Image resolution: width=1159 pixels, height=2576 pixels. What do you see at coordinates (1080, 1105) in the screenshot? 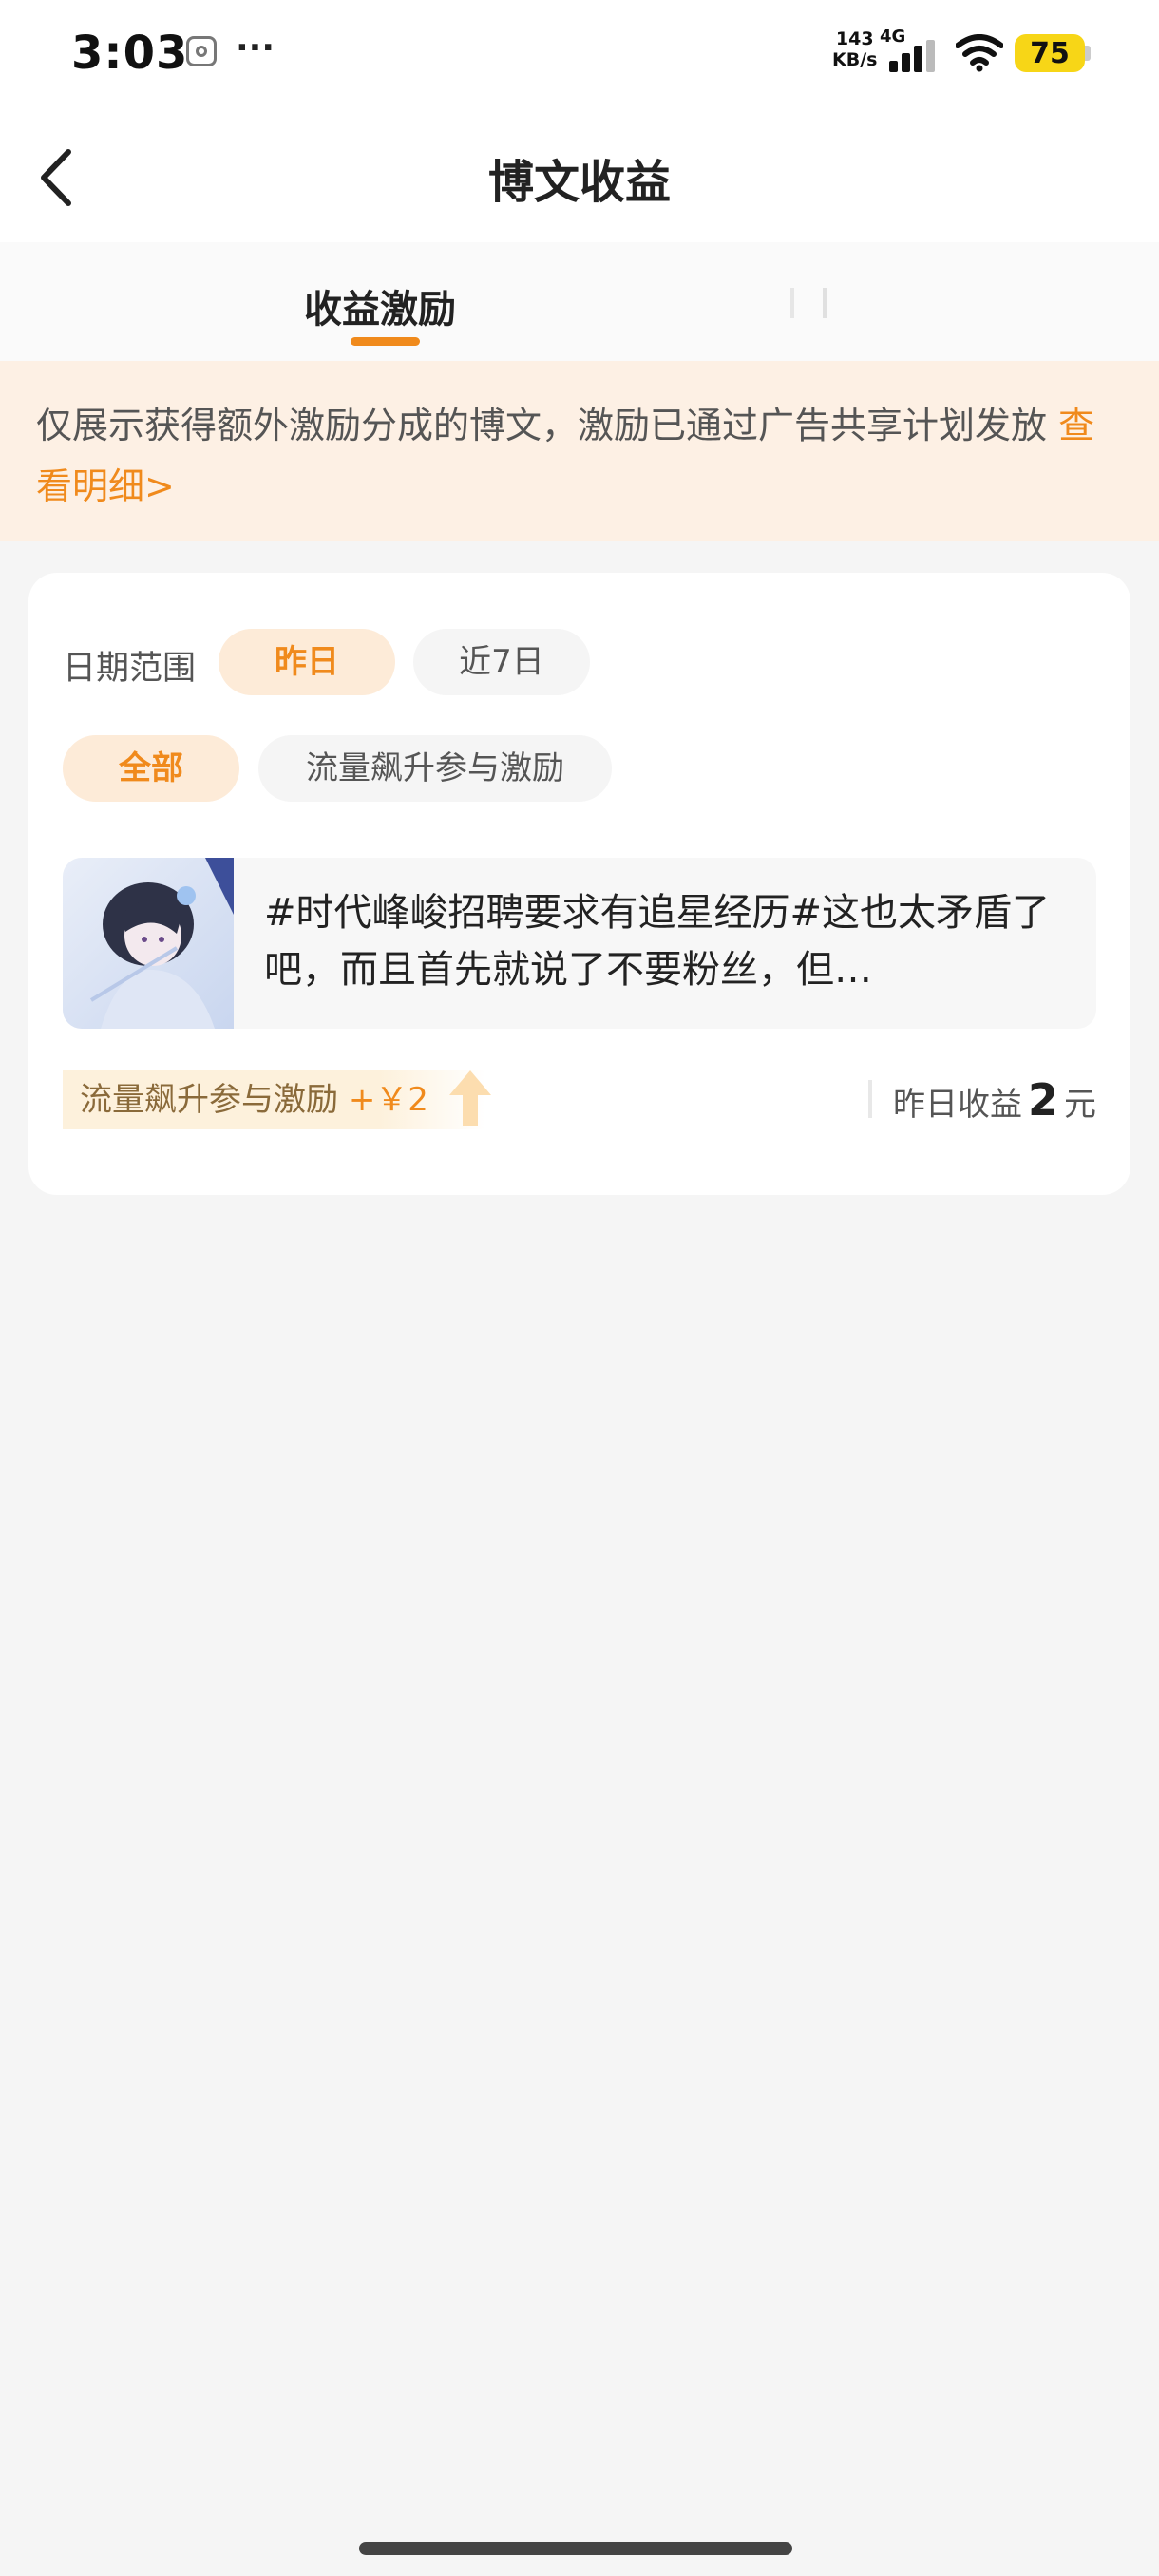
I see `yield-unit: 元` at bounding box center [1080, 1105].